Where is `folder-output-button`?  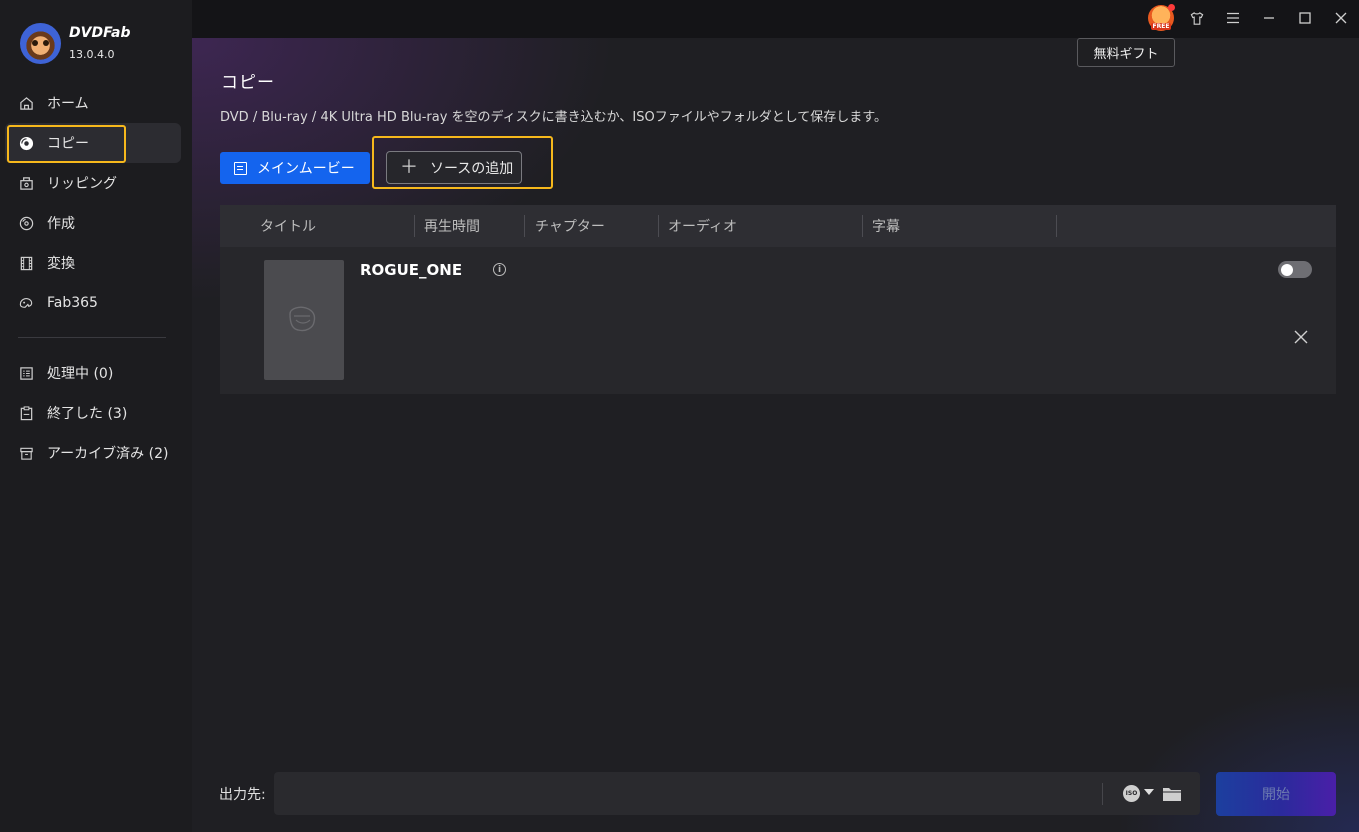
folder-output-button is located at coordinates (1172, 793).